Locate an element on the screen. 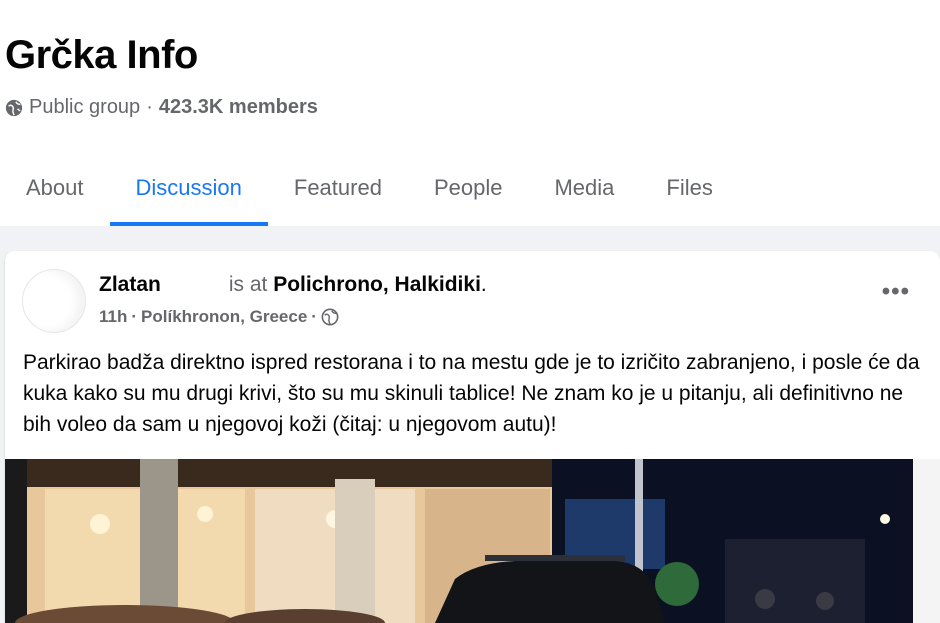 This screenshot has height=623, width=940. checkin-period: . is located at coordinates (483, 284).